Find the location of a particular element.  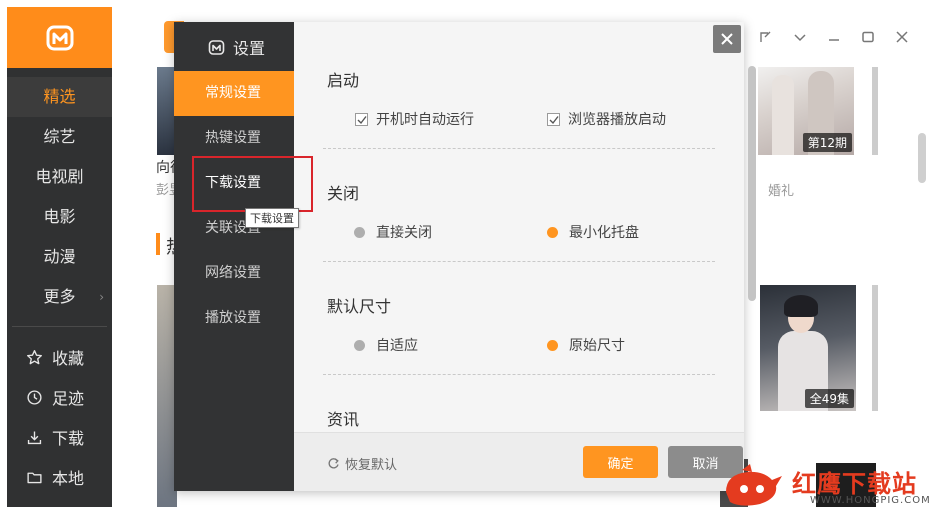

close-minimize-option: 最小化托盘 is located at coordinates (593, 232).